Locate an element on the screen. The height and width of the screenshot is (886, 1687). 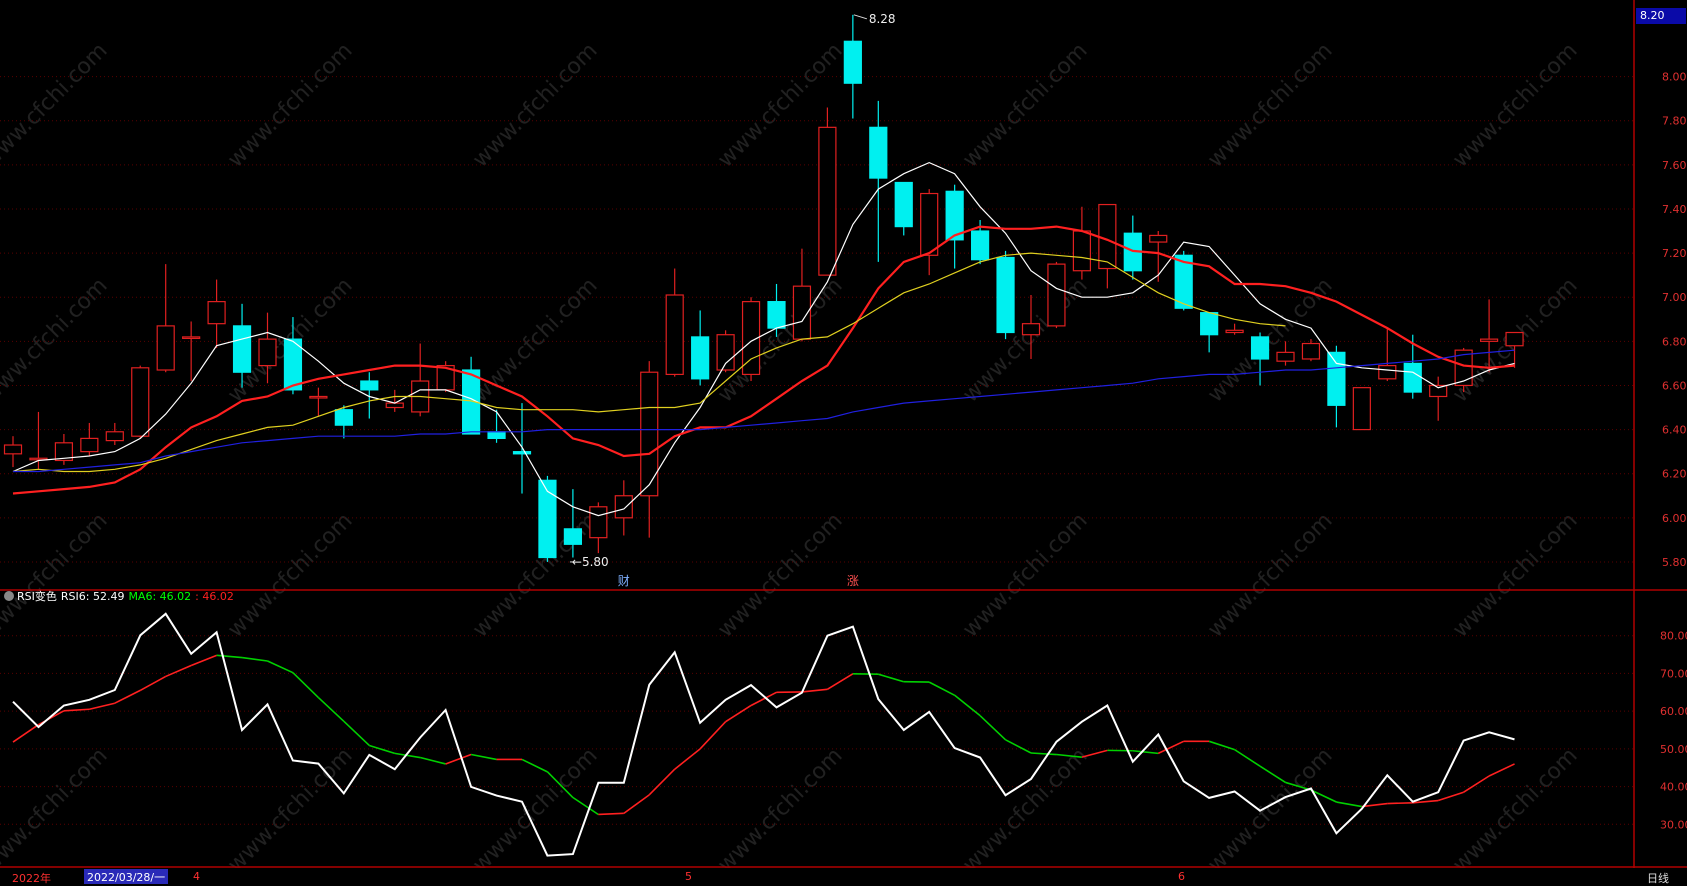
limit-up-marker: 涨 is located at coordinates (853, 580).